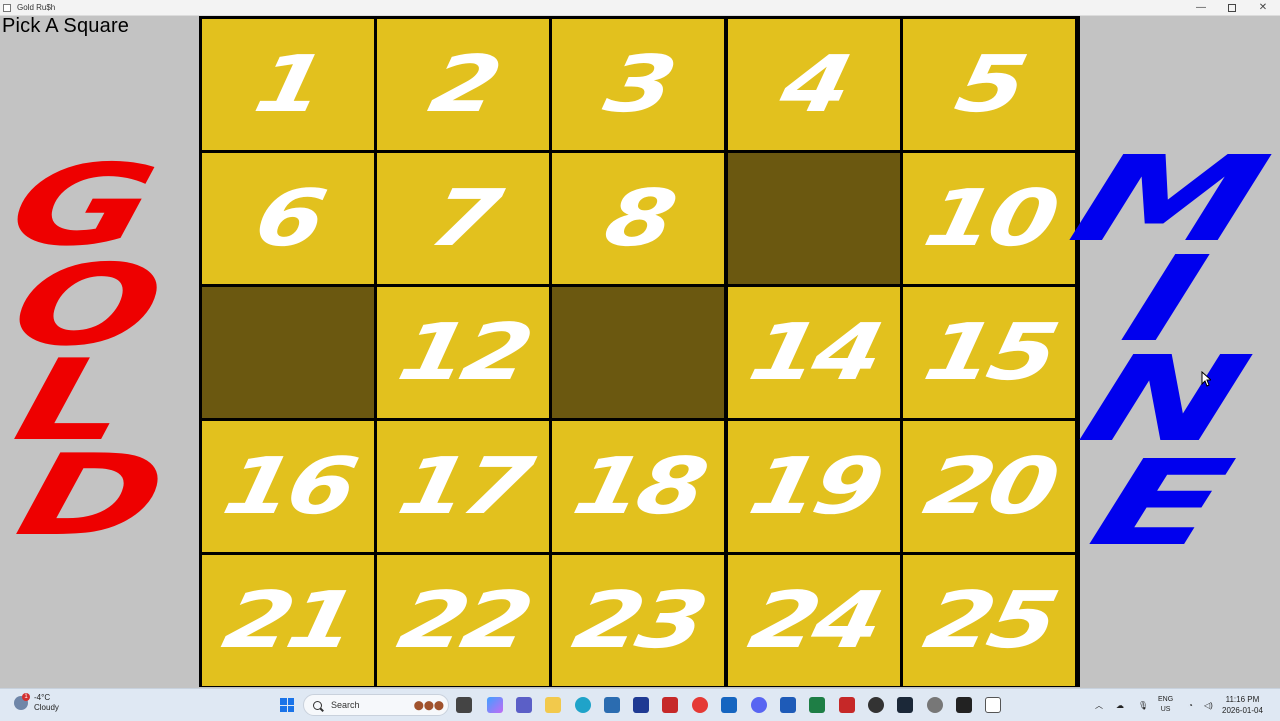 Image resolution: width=1280 pixels, height=721 pixels. I want to click on square-number: 15, so click(989, 352).